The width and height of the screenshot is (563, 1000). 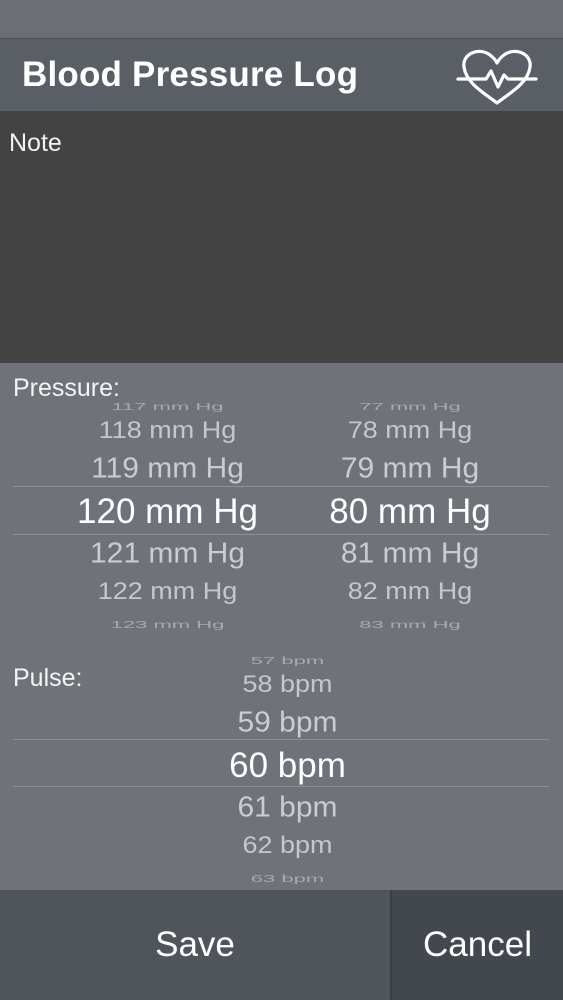 I want to click on diastolic-option: 81 mm Hg, so click(x=410, y=554).